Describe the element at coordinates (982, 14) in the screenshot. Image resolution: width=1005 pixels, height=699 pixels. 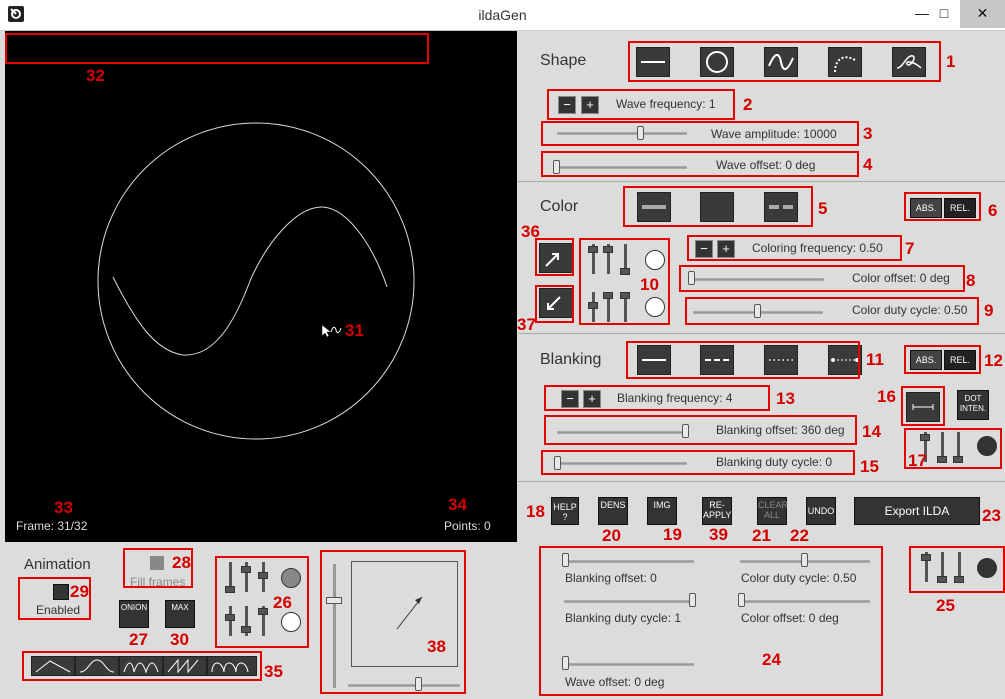
I see `close-button: ✕` at that location.